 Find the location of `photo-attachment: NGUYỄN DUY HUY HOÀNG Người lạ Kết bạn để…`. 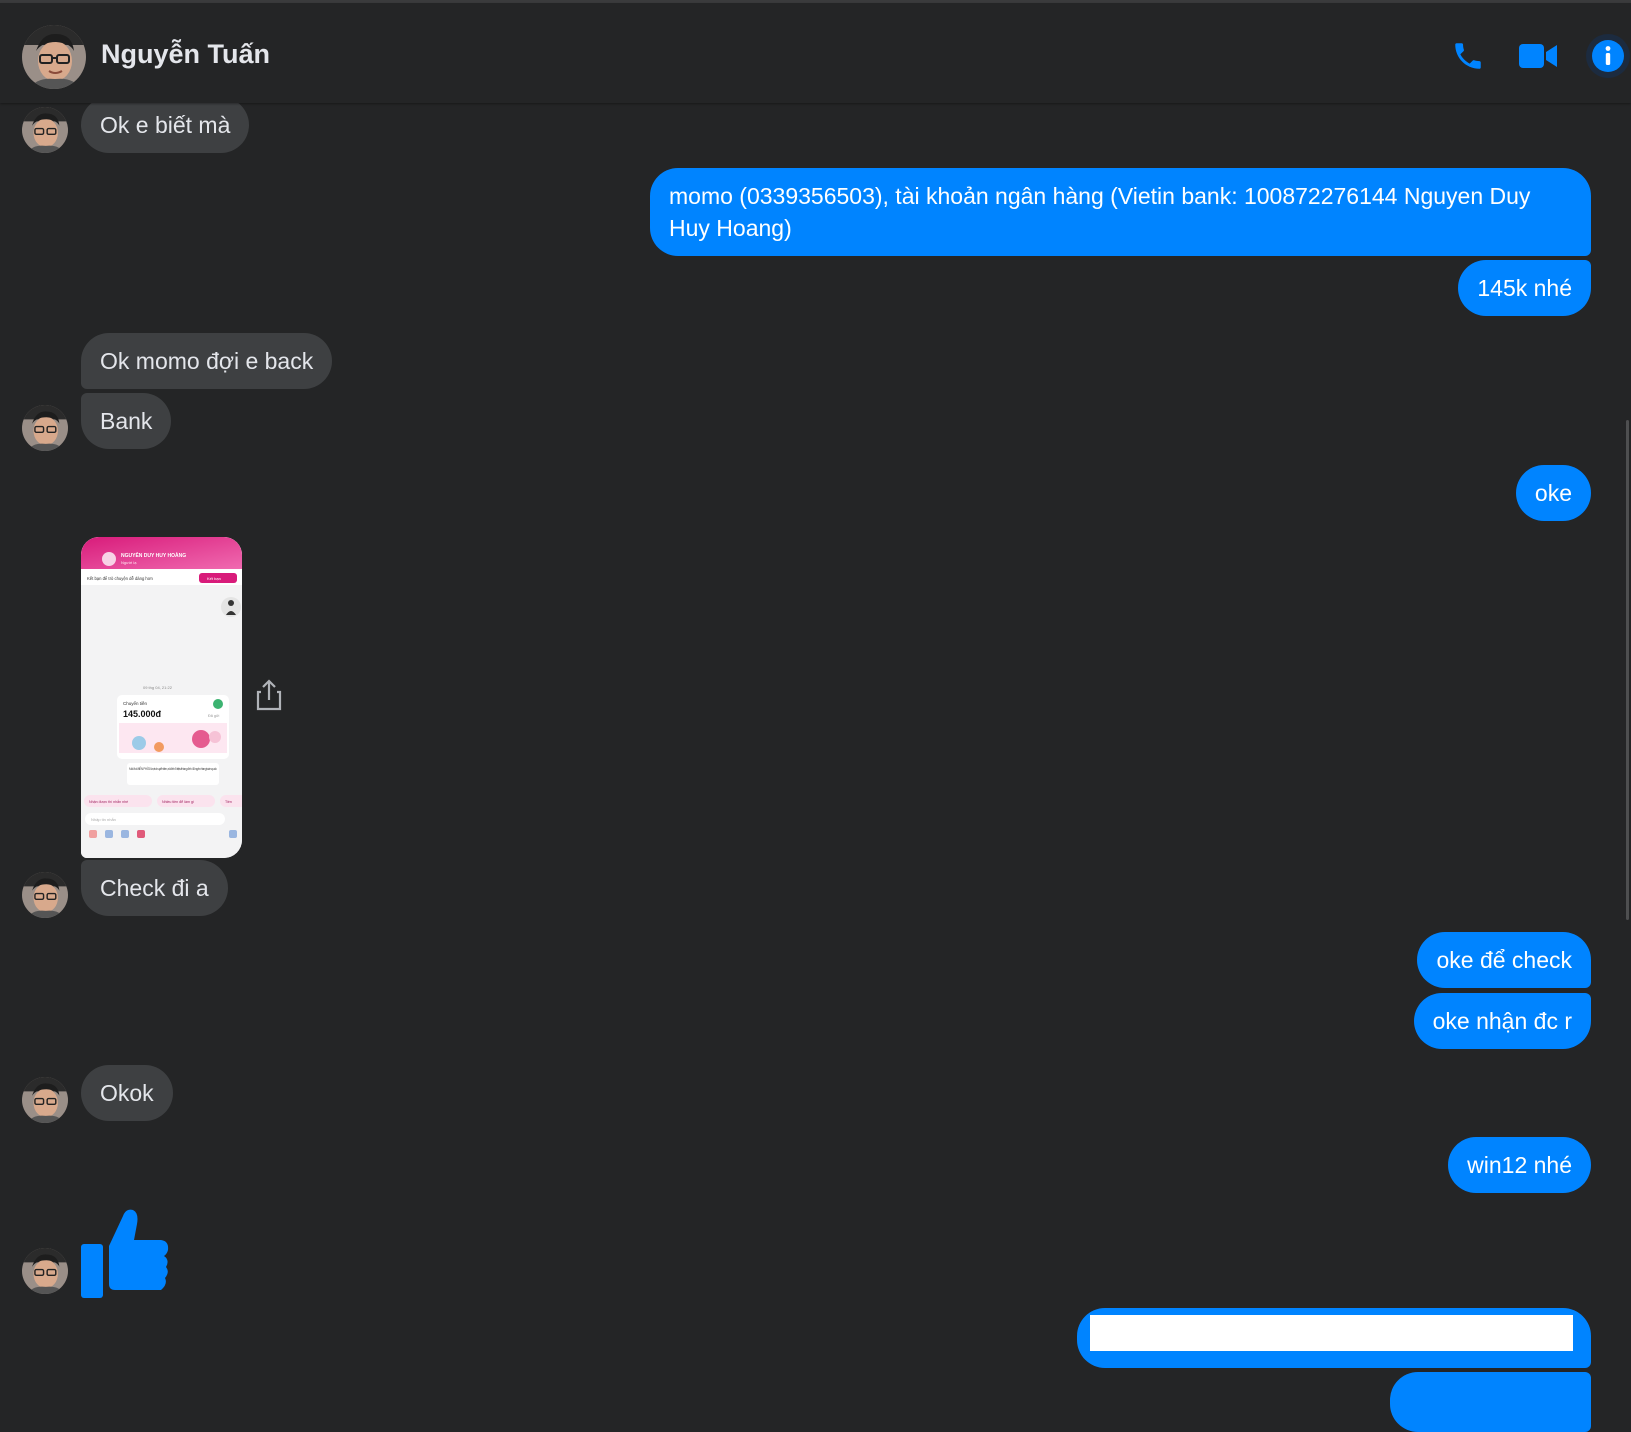

photo-attachment: NGUYỄN DUY HUY HOÀNG Người lạ Kết bạn để… is located at coordinates (161, 697).